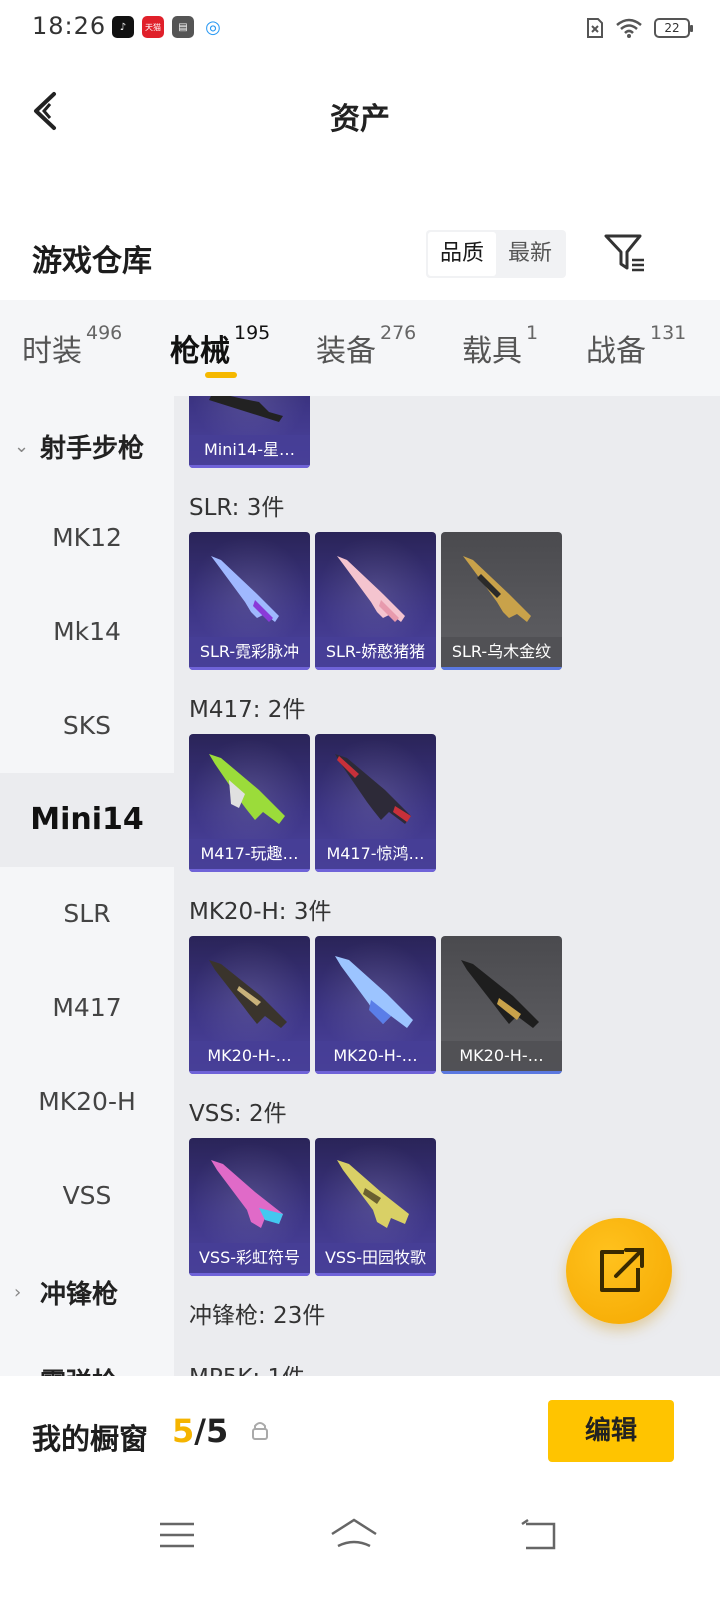 The height and width of the screenshot is (1600, 720). Describe the element at coordinates (87, 1196) in the screenshot. I see `sidebar-item-vss: VSS` at that location.